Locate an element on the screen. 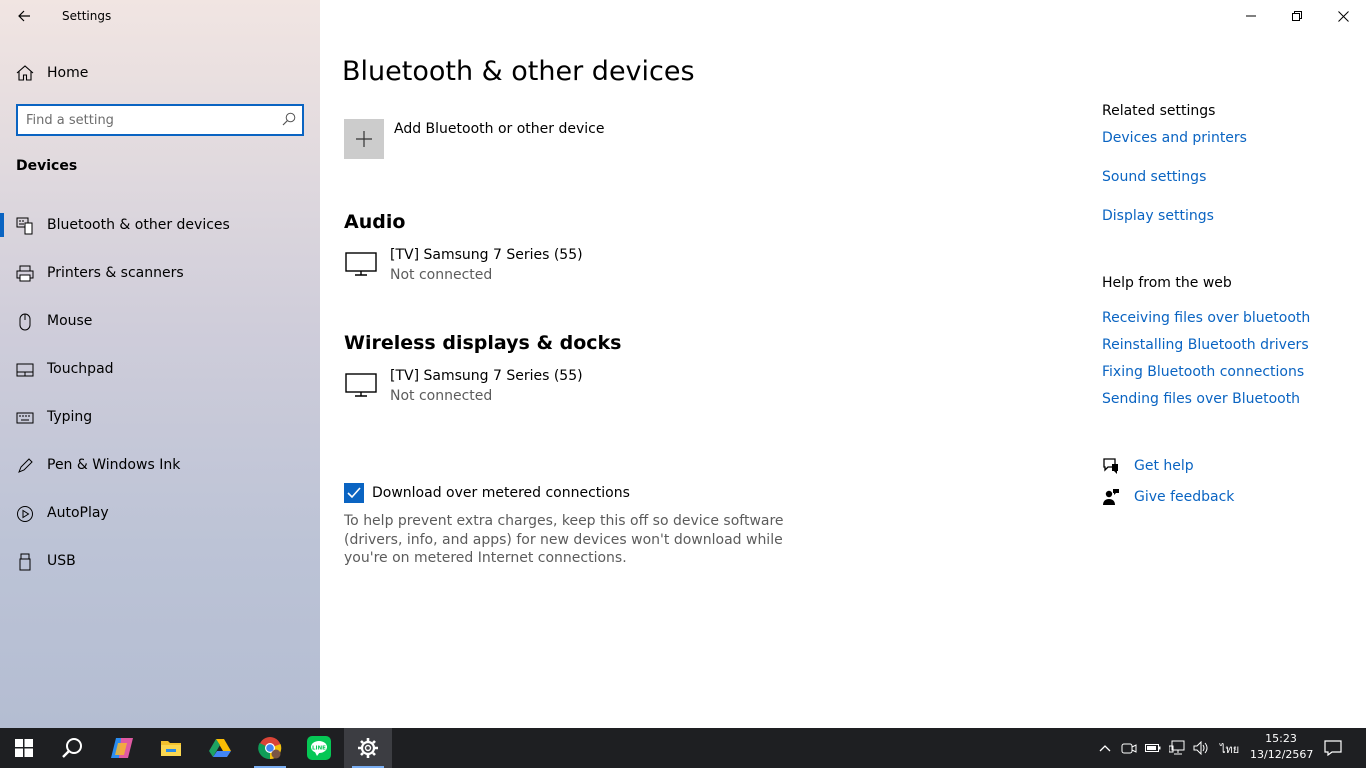  get-help-label: Get help is located at coordinates (1164, 466).